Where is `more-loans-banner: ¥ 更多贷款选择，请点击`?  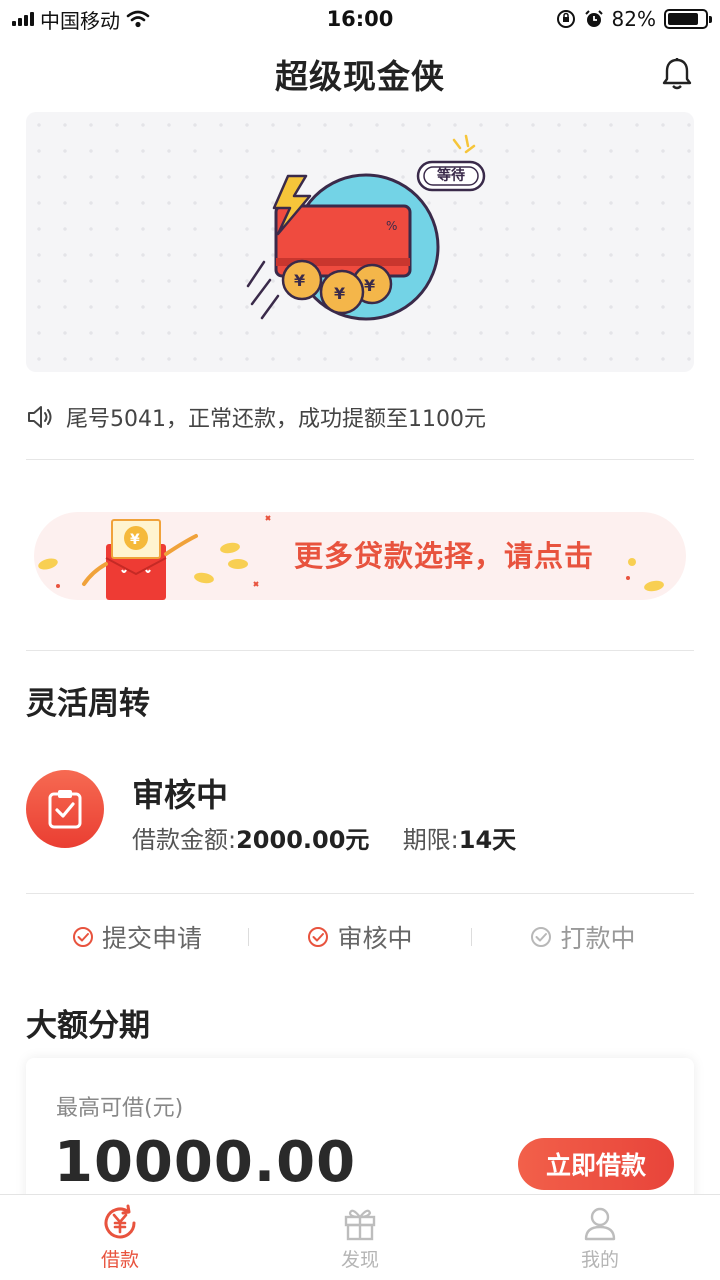 more-loans-banner: ¥ 更多贷款选择，请点击 is located at coordinates (360, 556).